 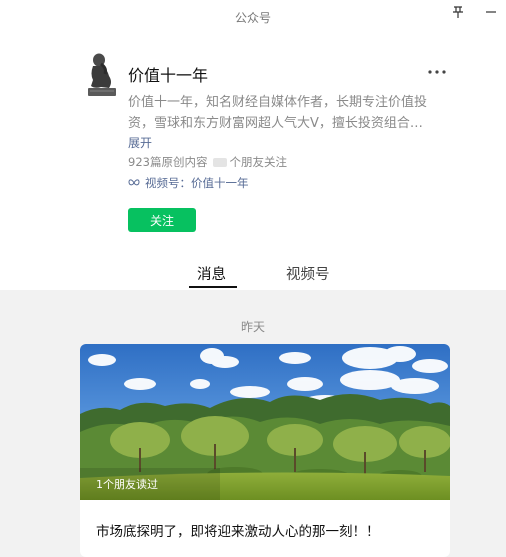 I want to click on title-bar: 公众号, so click(x=253, y=17).